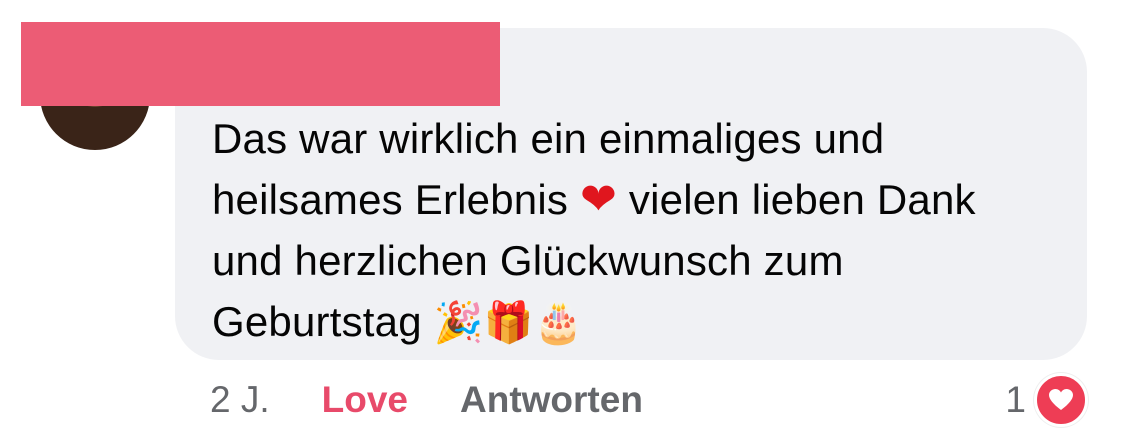 Image resolution: width=1125 pixels, height=437 pixels. What do you see at coordinates (802, 199) in the screenshot?
I see `comment-line-2-end: vielen lieben Dank` at bounding box center [802, 199].